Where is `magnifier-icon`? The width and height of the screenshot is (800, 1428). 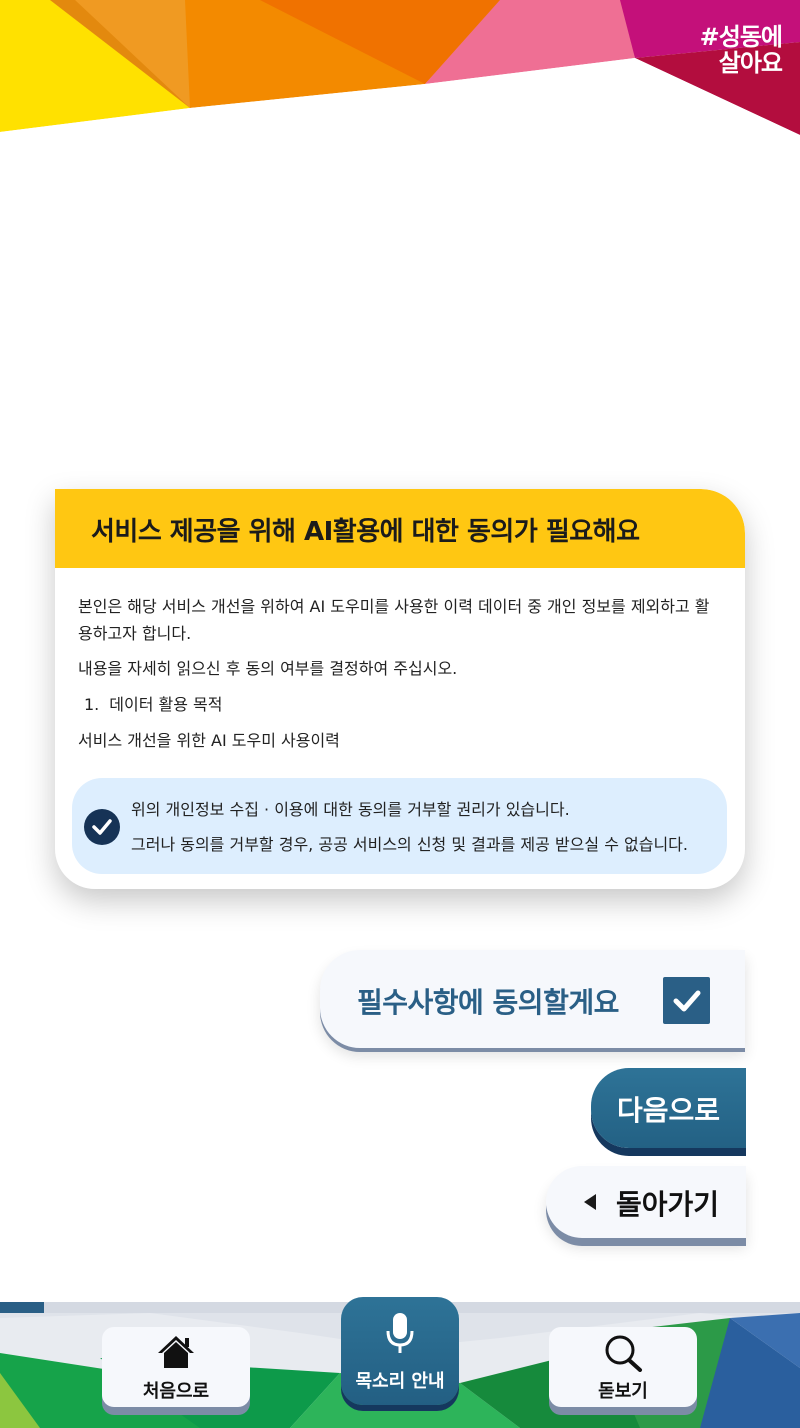 magnifier-icon is located at coordinates (623, 1353).